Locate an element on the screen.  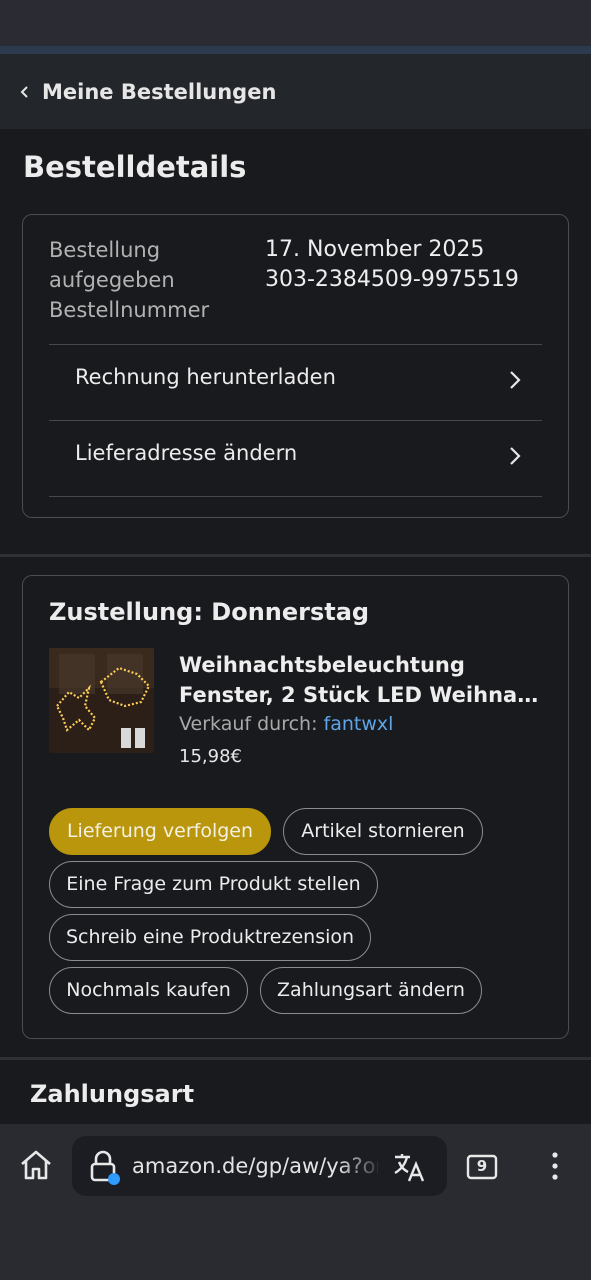
status-bar-accent is located at coordinates (295, 50).